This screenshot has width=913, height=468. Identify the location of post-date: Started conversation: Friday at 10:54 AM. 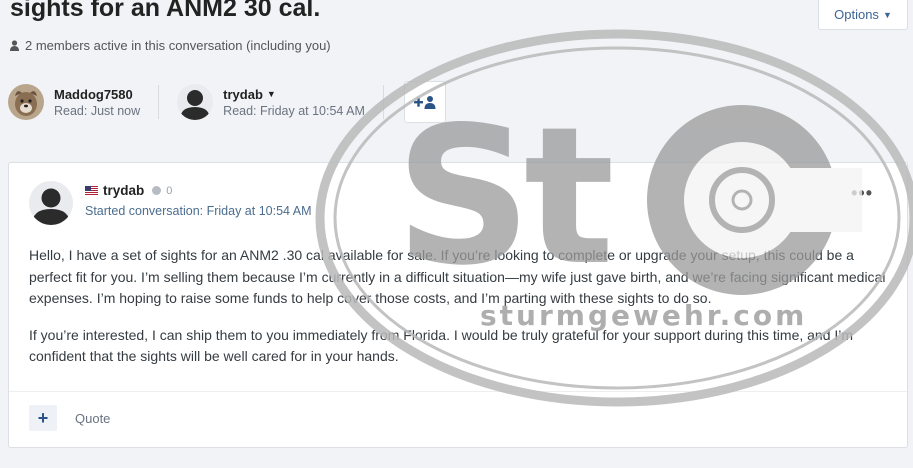
(198, 211).